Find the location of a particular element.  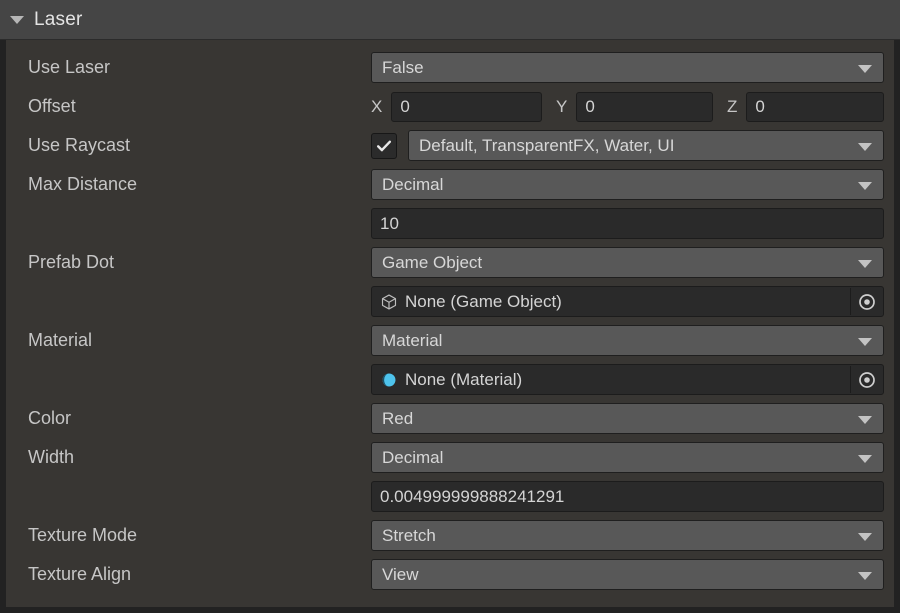

field-use-raycast: Default, TransparentFX, Water, UI is located at coordinates (627, 145).